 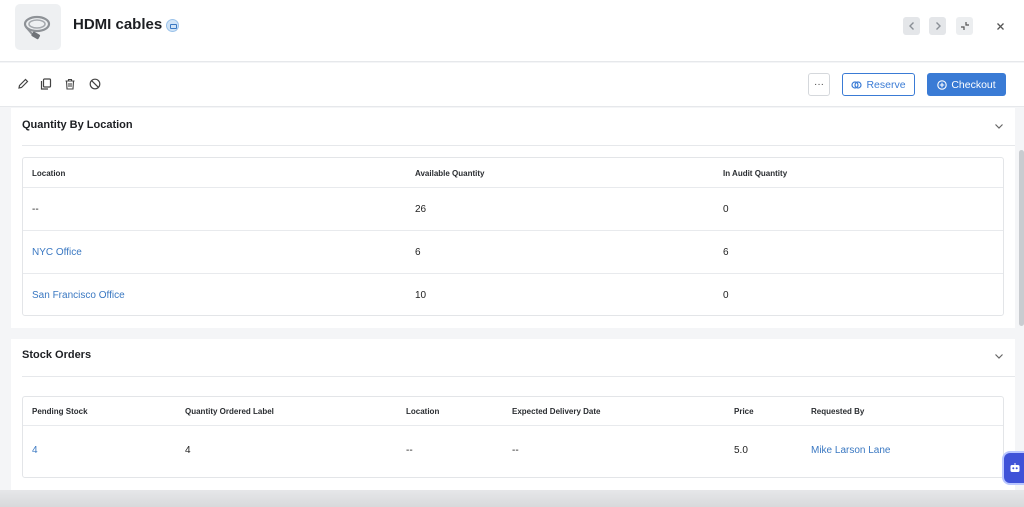 I want to click on item-thumbnail, so click(x=38, y=27).